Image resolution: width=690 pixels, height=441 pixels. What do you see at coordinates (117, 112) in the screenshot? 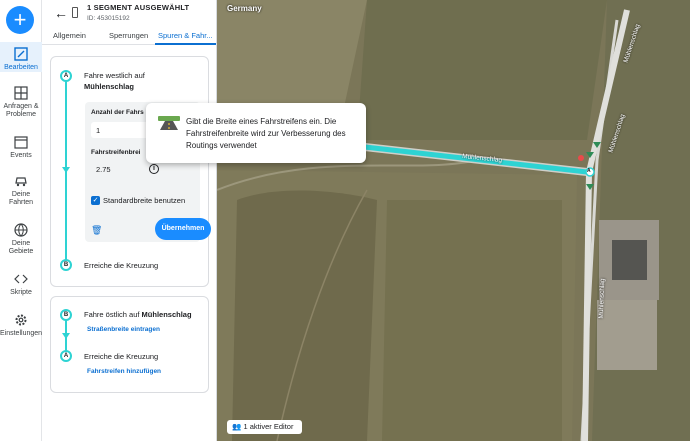
I see `lanes-count-label: Anzahl der Fahrs` at bounding box center [117, 112].